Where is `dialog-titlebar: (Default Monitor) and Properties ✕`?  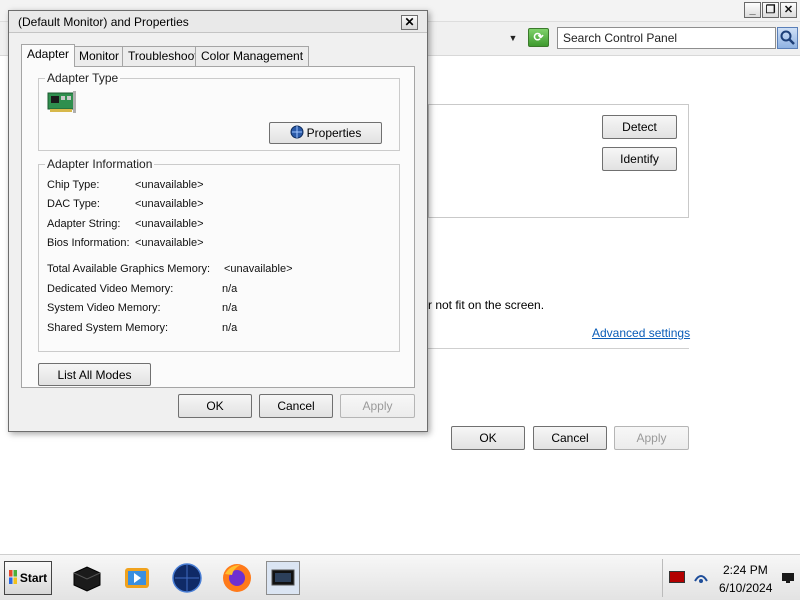
dialog-titlebar: (Default Monitor) and Properties ✕ is located at coordinates (218, 22).